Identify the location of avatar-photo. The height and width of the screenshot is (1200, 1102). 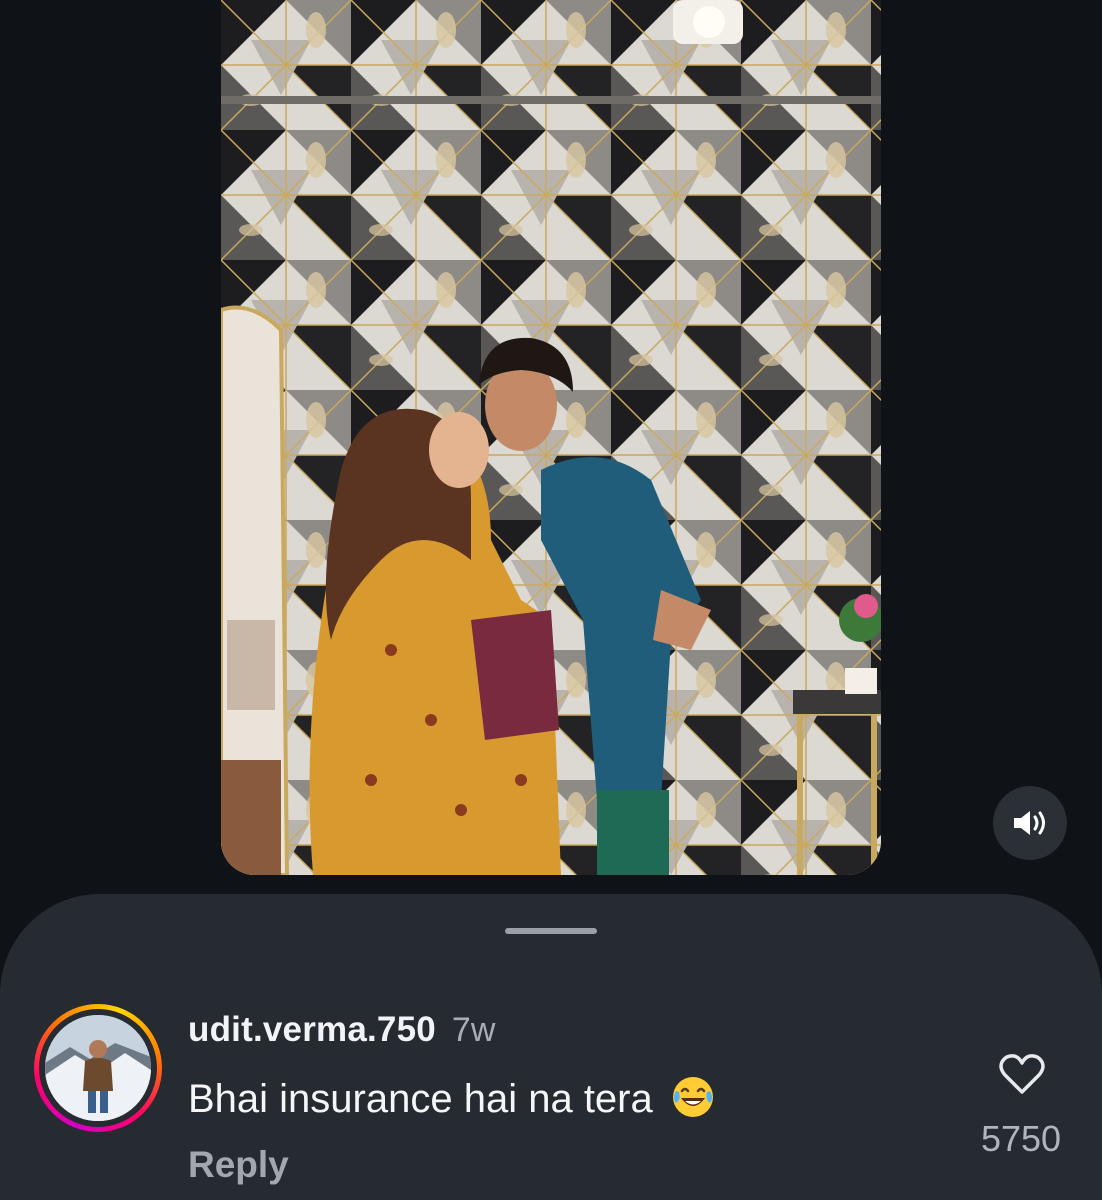
(98, 1068).